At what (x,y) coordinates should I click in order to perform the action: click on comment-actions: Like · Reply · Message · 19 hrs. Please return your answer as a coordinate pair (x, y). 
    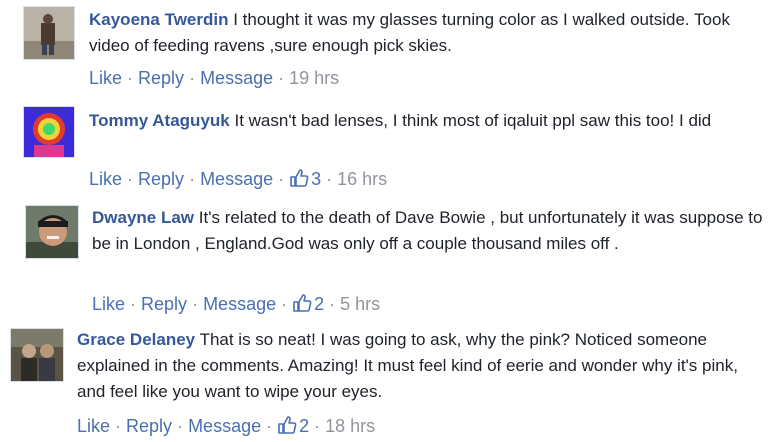
    Looking at the image, I should click on (214, 78).